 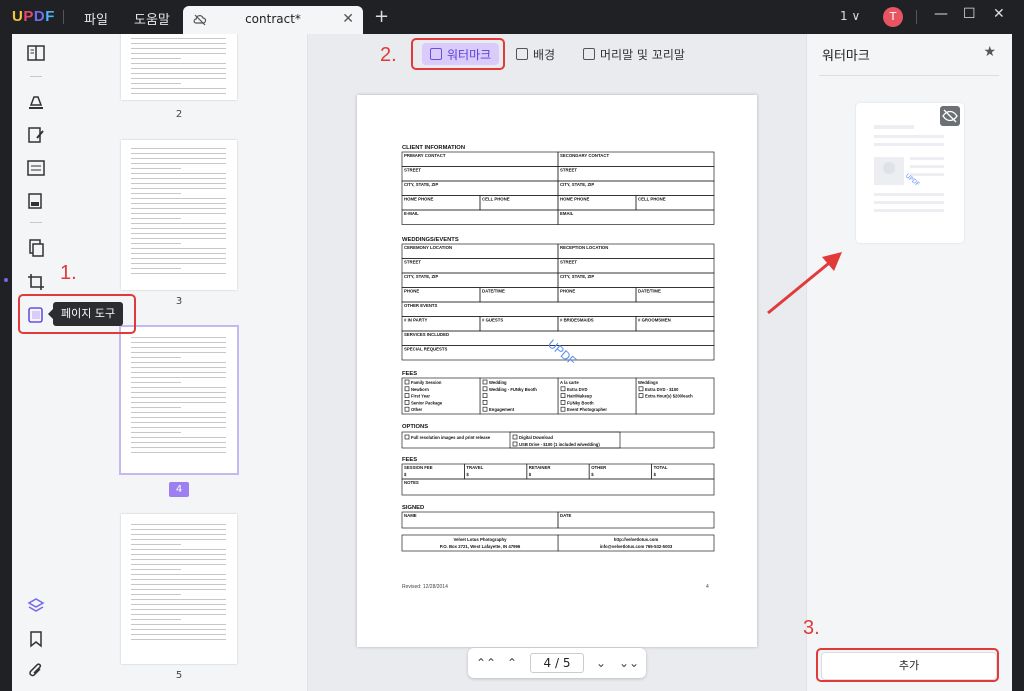 I want to click on fee-option-label: Event Photographer, so click(x=587, y=409).